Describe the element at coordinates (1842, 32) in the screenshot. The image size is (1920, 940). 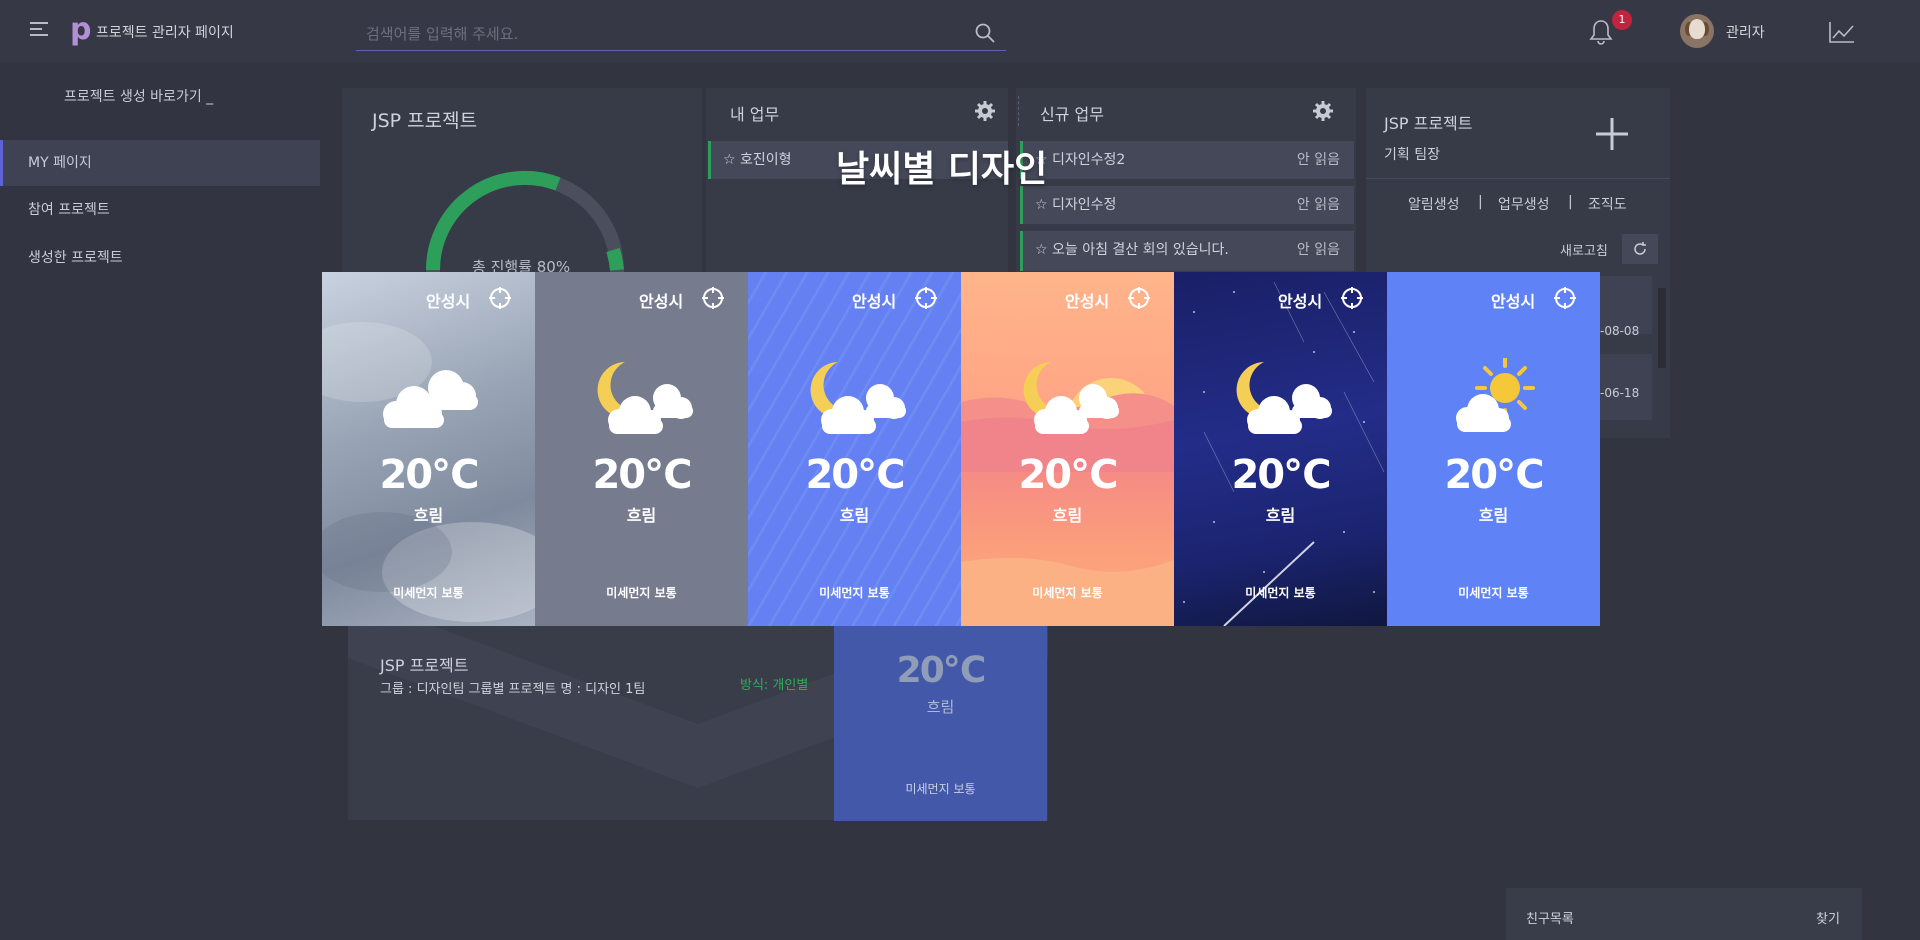
I see `chart-icon` at that location.